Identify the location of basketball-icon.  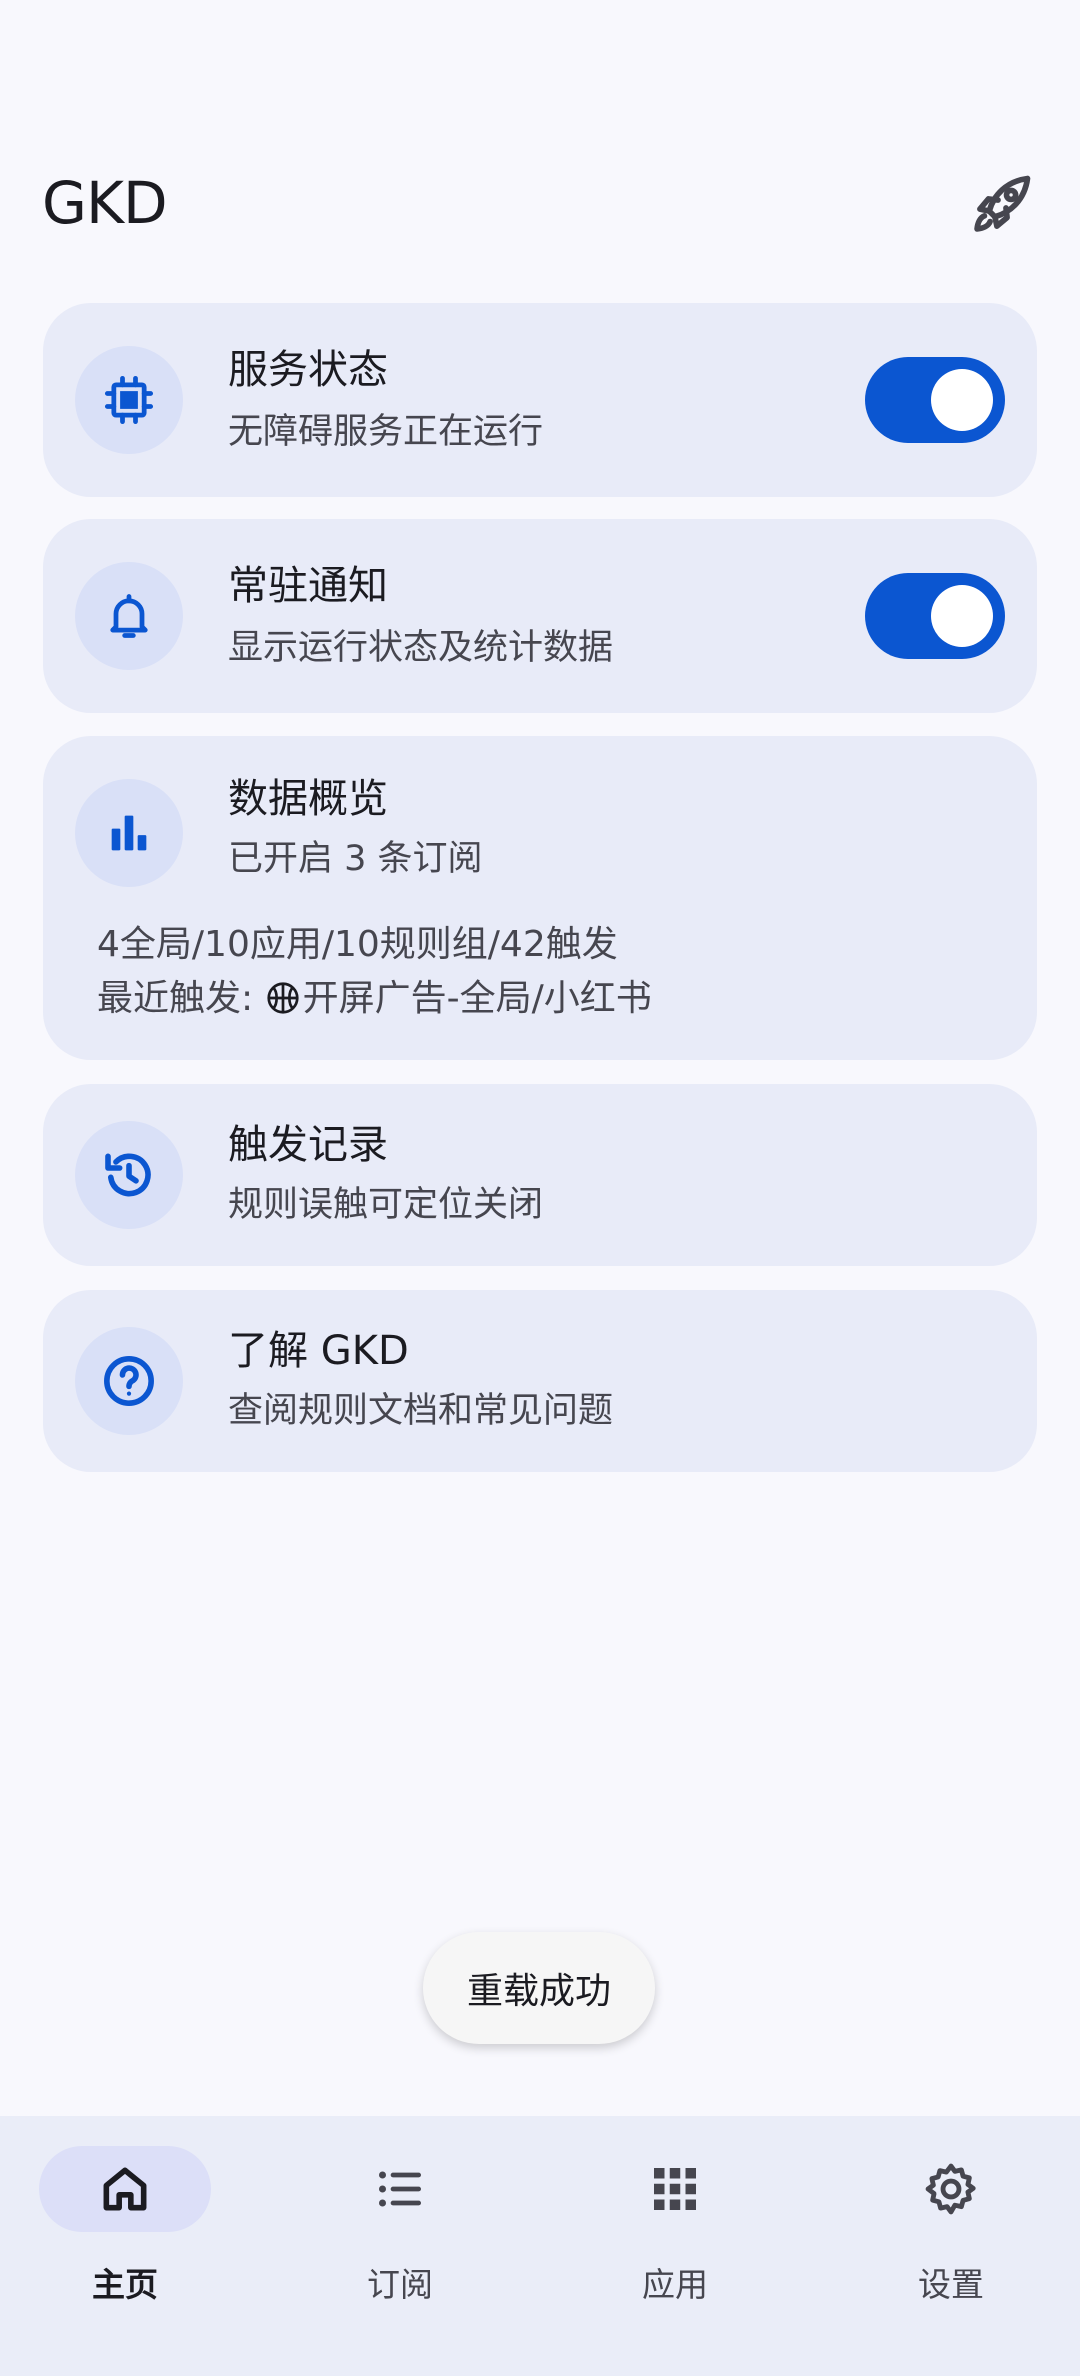
(283, 998).